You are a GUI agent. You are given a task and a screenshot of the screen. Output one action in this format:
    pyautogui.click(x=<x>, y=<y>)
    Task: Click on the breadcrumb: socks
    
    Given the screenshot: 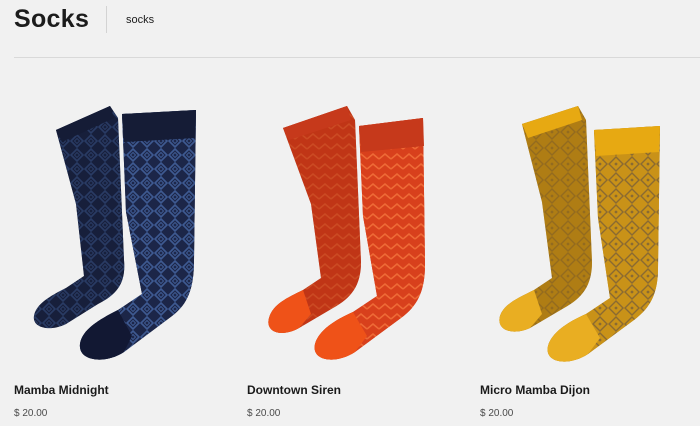 What is the action you would take?
    pyautogui.click(x=140, y=20)
    